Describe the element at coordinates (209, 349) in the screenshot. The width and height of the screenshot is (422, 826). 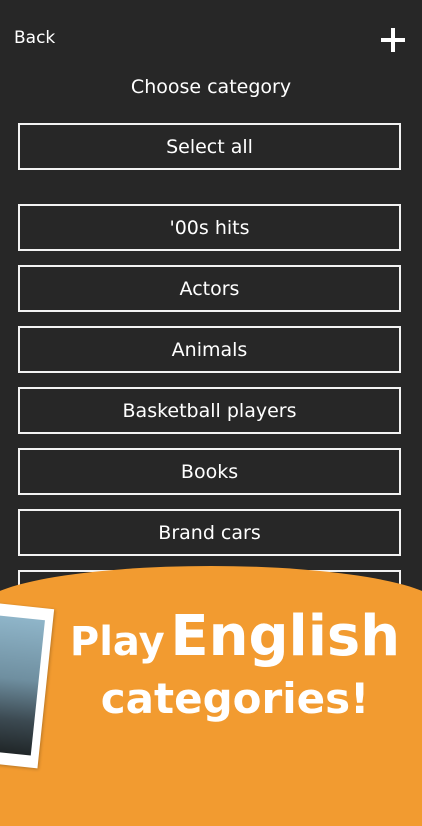
I see `category-item: Animals` at that location.